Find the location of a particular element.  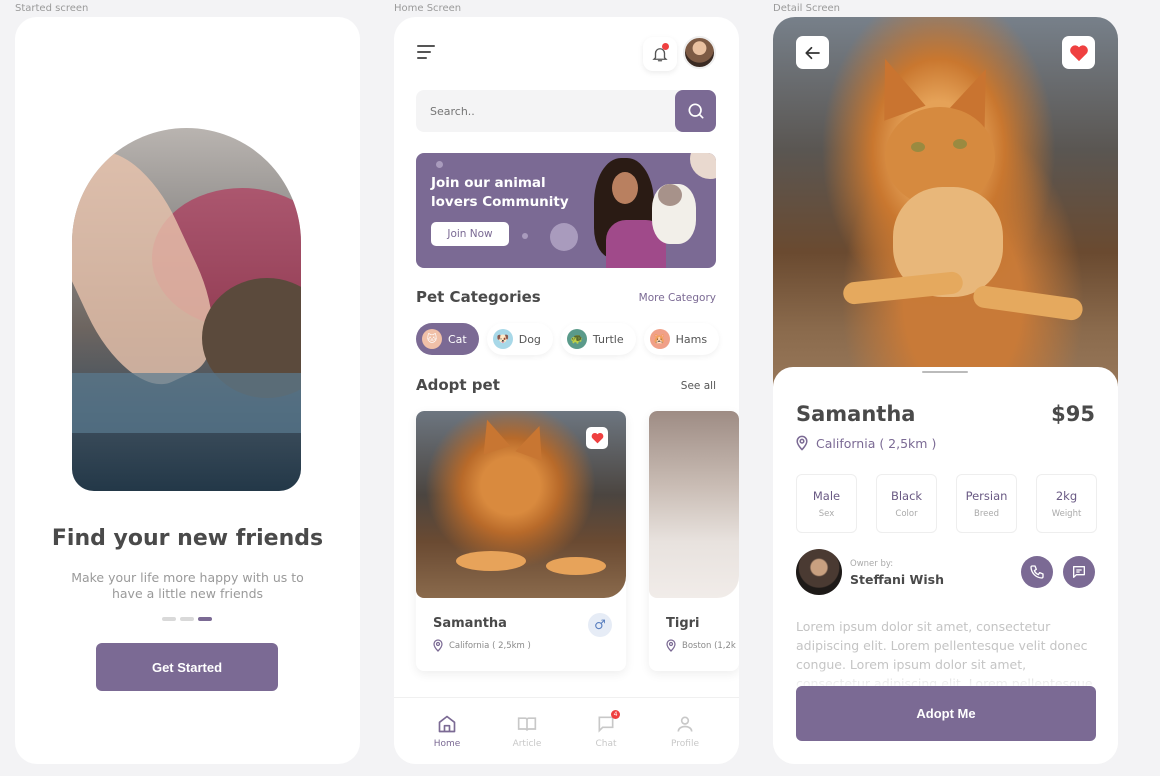

turtle-icon: 🐢 is located at coordinates (576, 339).